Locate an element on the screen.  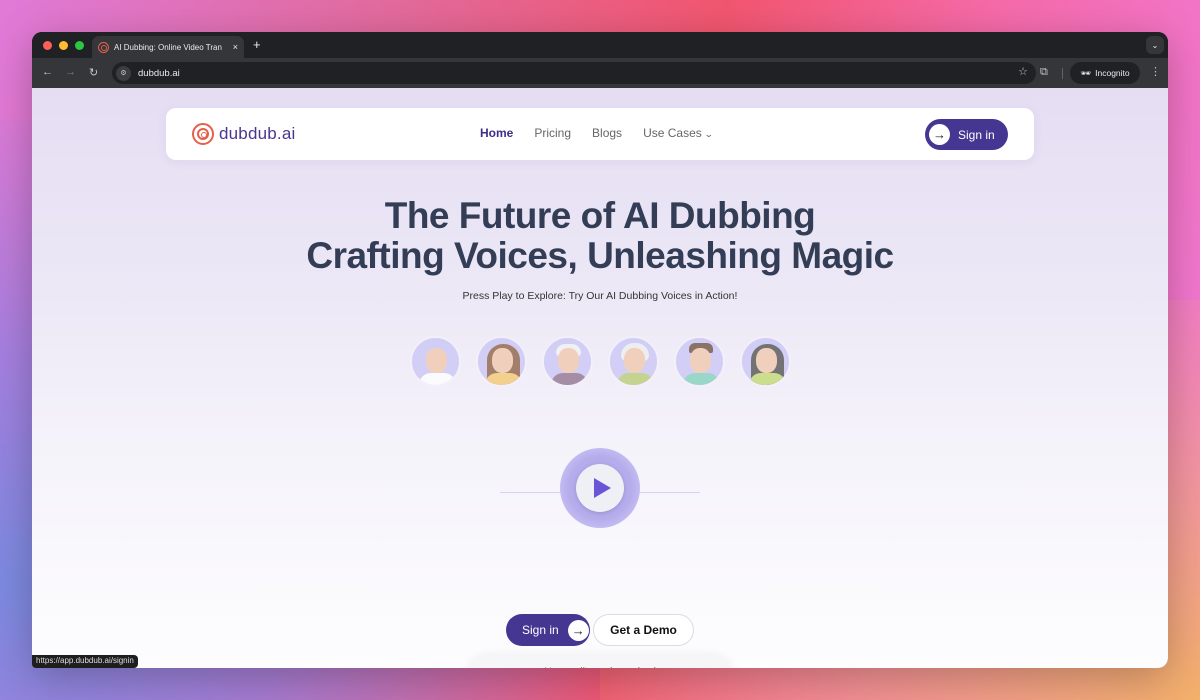
sign-in-label: Sign in is located at coordinates (976, 134).